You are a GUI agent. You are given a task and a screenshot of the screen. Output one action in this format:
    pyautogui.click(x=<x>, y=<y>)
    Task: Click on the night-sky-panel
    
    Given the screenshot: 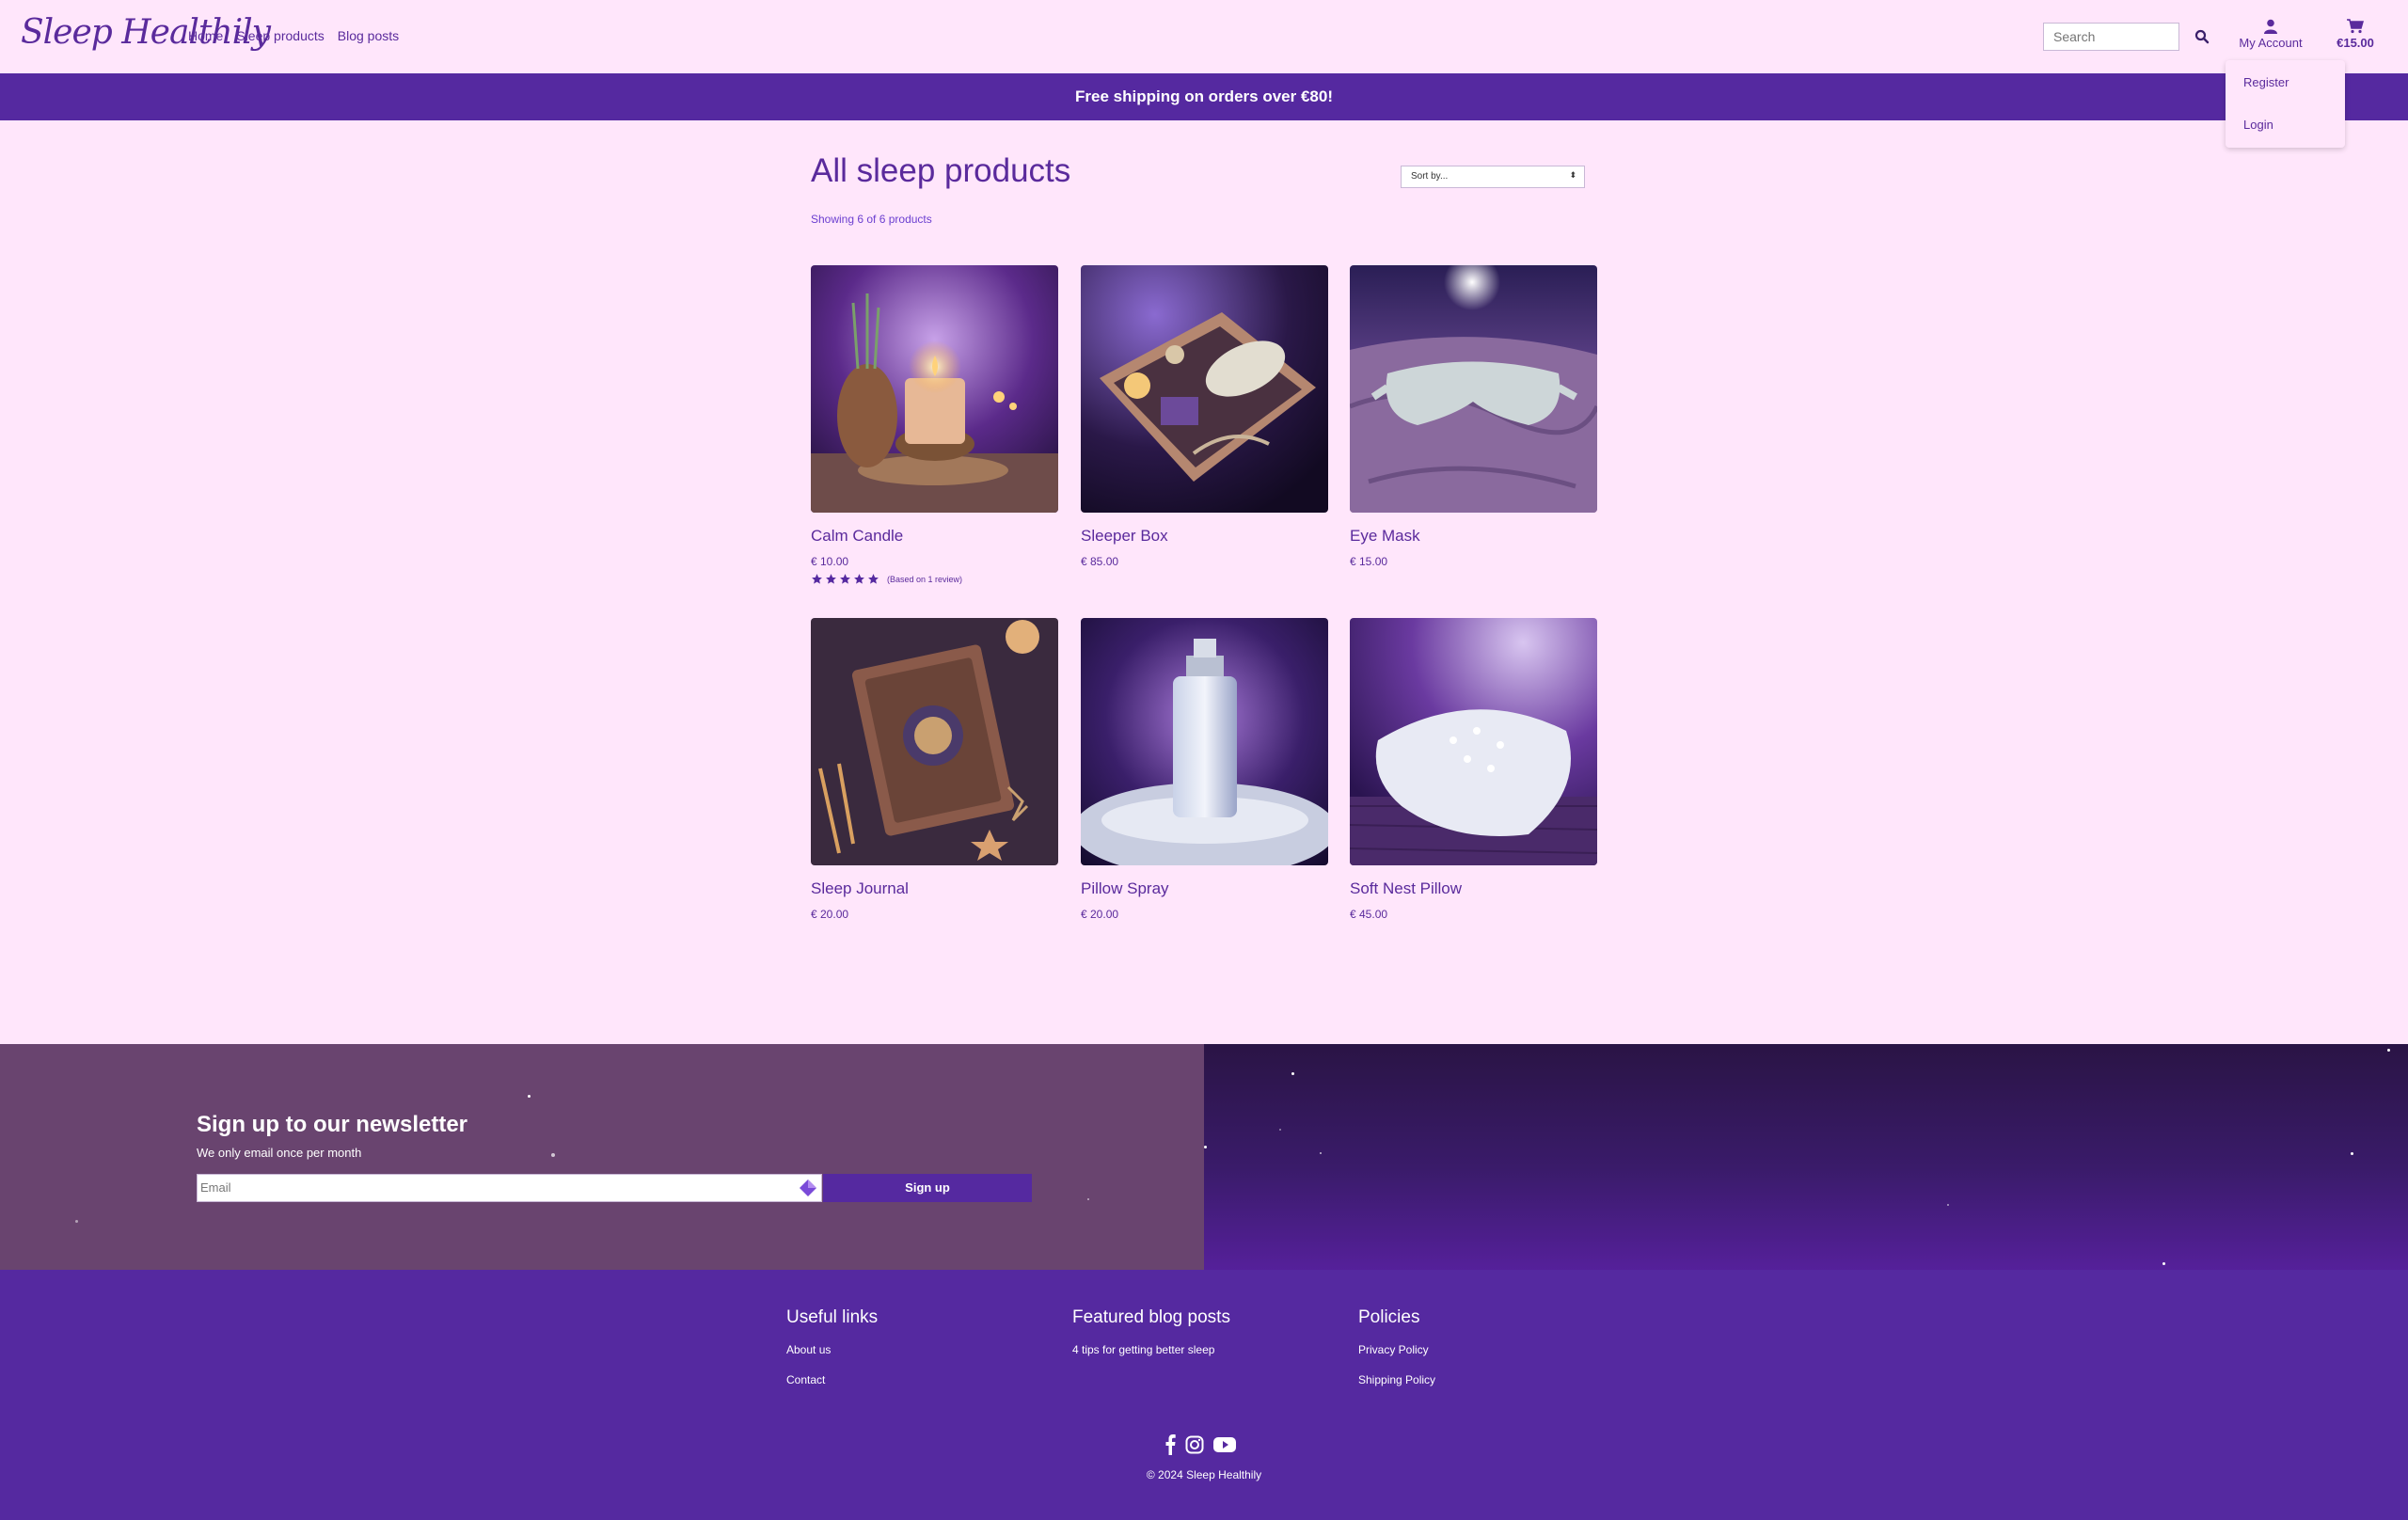 What is the action you would take?
    pyautogui.click(x=1806, y=1157)
    